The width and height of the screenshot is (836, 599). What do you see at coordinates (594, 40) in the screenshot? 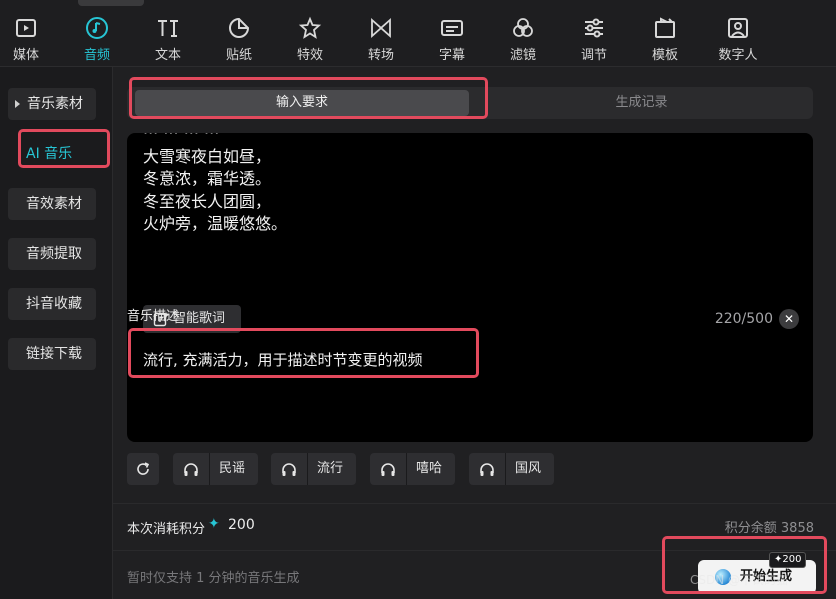
I see `toolbar-adjust: 调节` at bounding box center [594, 40].